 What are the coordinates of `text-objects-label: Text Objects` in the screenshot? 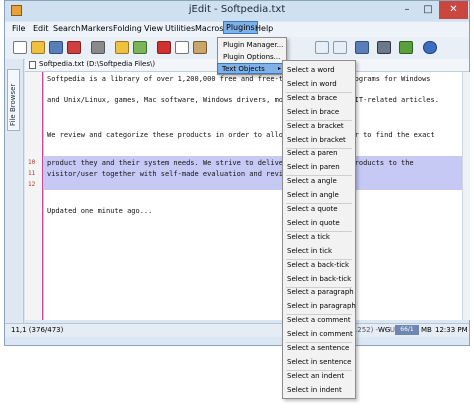 It's located at (243, 69).